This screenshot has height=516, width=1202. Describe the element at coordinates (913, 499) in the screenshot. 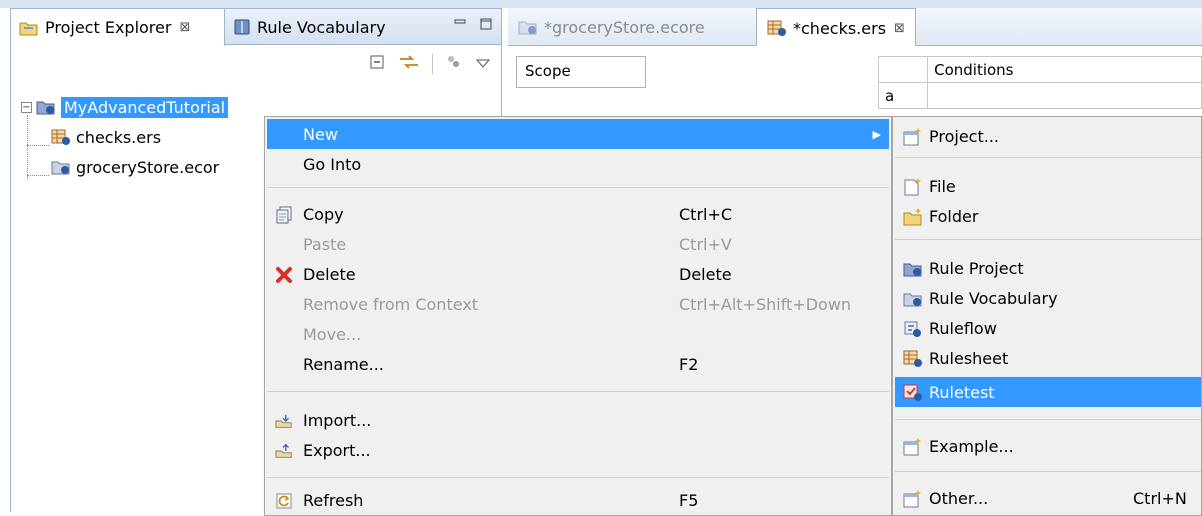

I see `other-wizard-icon` at that location.